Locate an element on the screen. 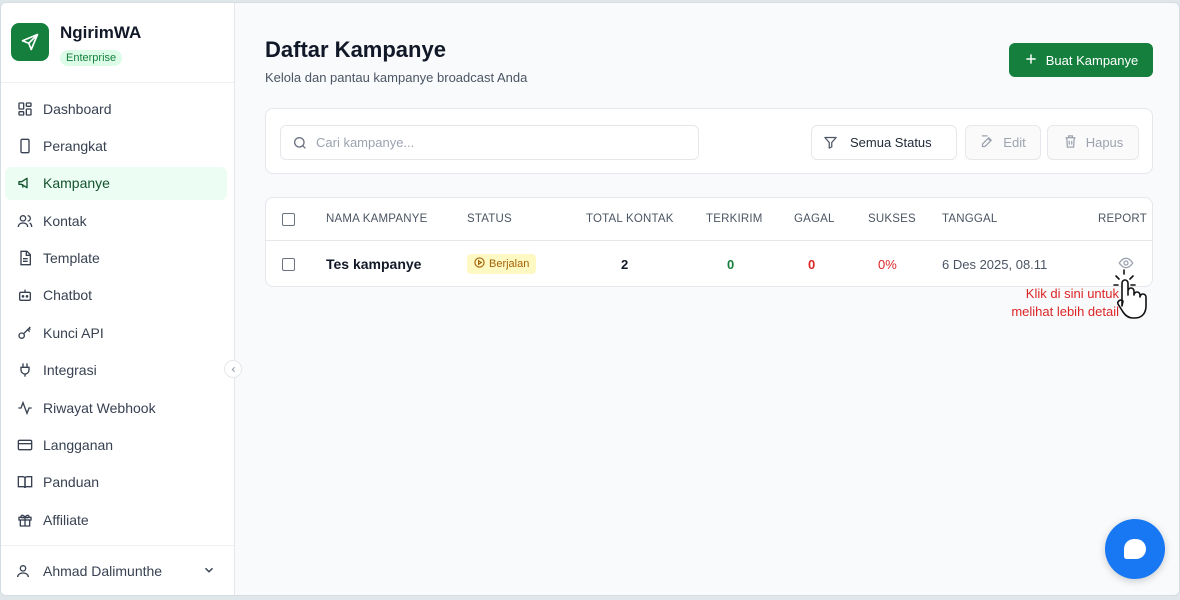 The image size is (1180, 600). sidebar-item-label: Kampanye is located at coordinates (76, 183).